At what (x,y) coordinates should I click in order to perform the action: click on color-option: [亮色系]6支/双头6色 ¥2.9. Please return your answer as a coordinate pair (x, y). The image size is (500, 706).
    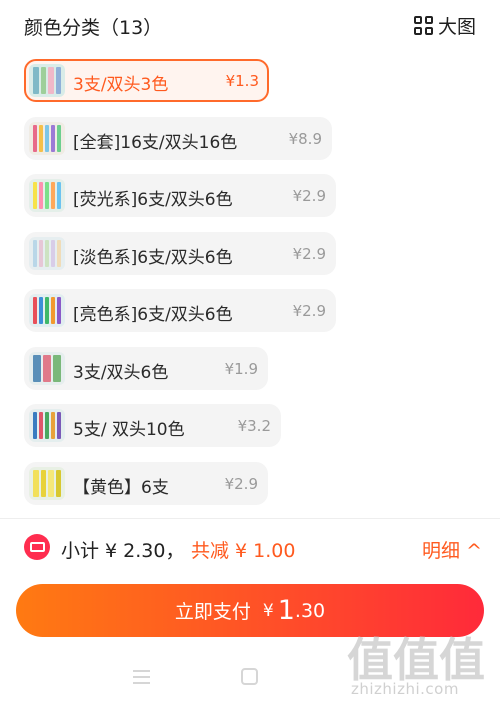
    Looking at the image, I should click on (180, 310).